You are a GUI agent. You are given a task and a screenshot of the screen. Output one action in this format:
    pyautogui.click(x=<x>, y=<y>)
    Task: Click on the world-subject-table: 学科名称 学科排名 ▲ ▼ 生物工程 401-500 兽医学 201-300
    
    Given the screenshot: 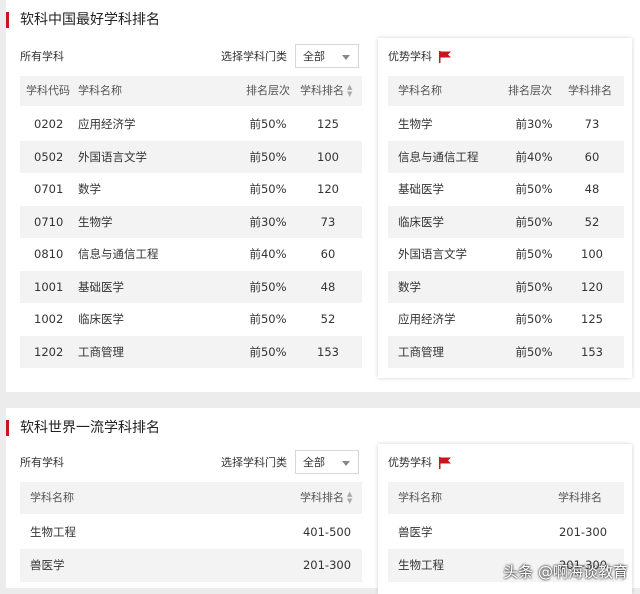 What is the action you would take?
    pyautogui.click(x=191, y=534)
    